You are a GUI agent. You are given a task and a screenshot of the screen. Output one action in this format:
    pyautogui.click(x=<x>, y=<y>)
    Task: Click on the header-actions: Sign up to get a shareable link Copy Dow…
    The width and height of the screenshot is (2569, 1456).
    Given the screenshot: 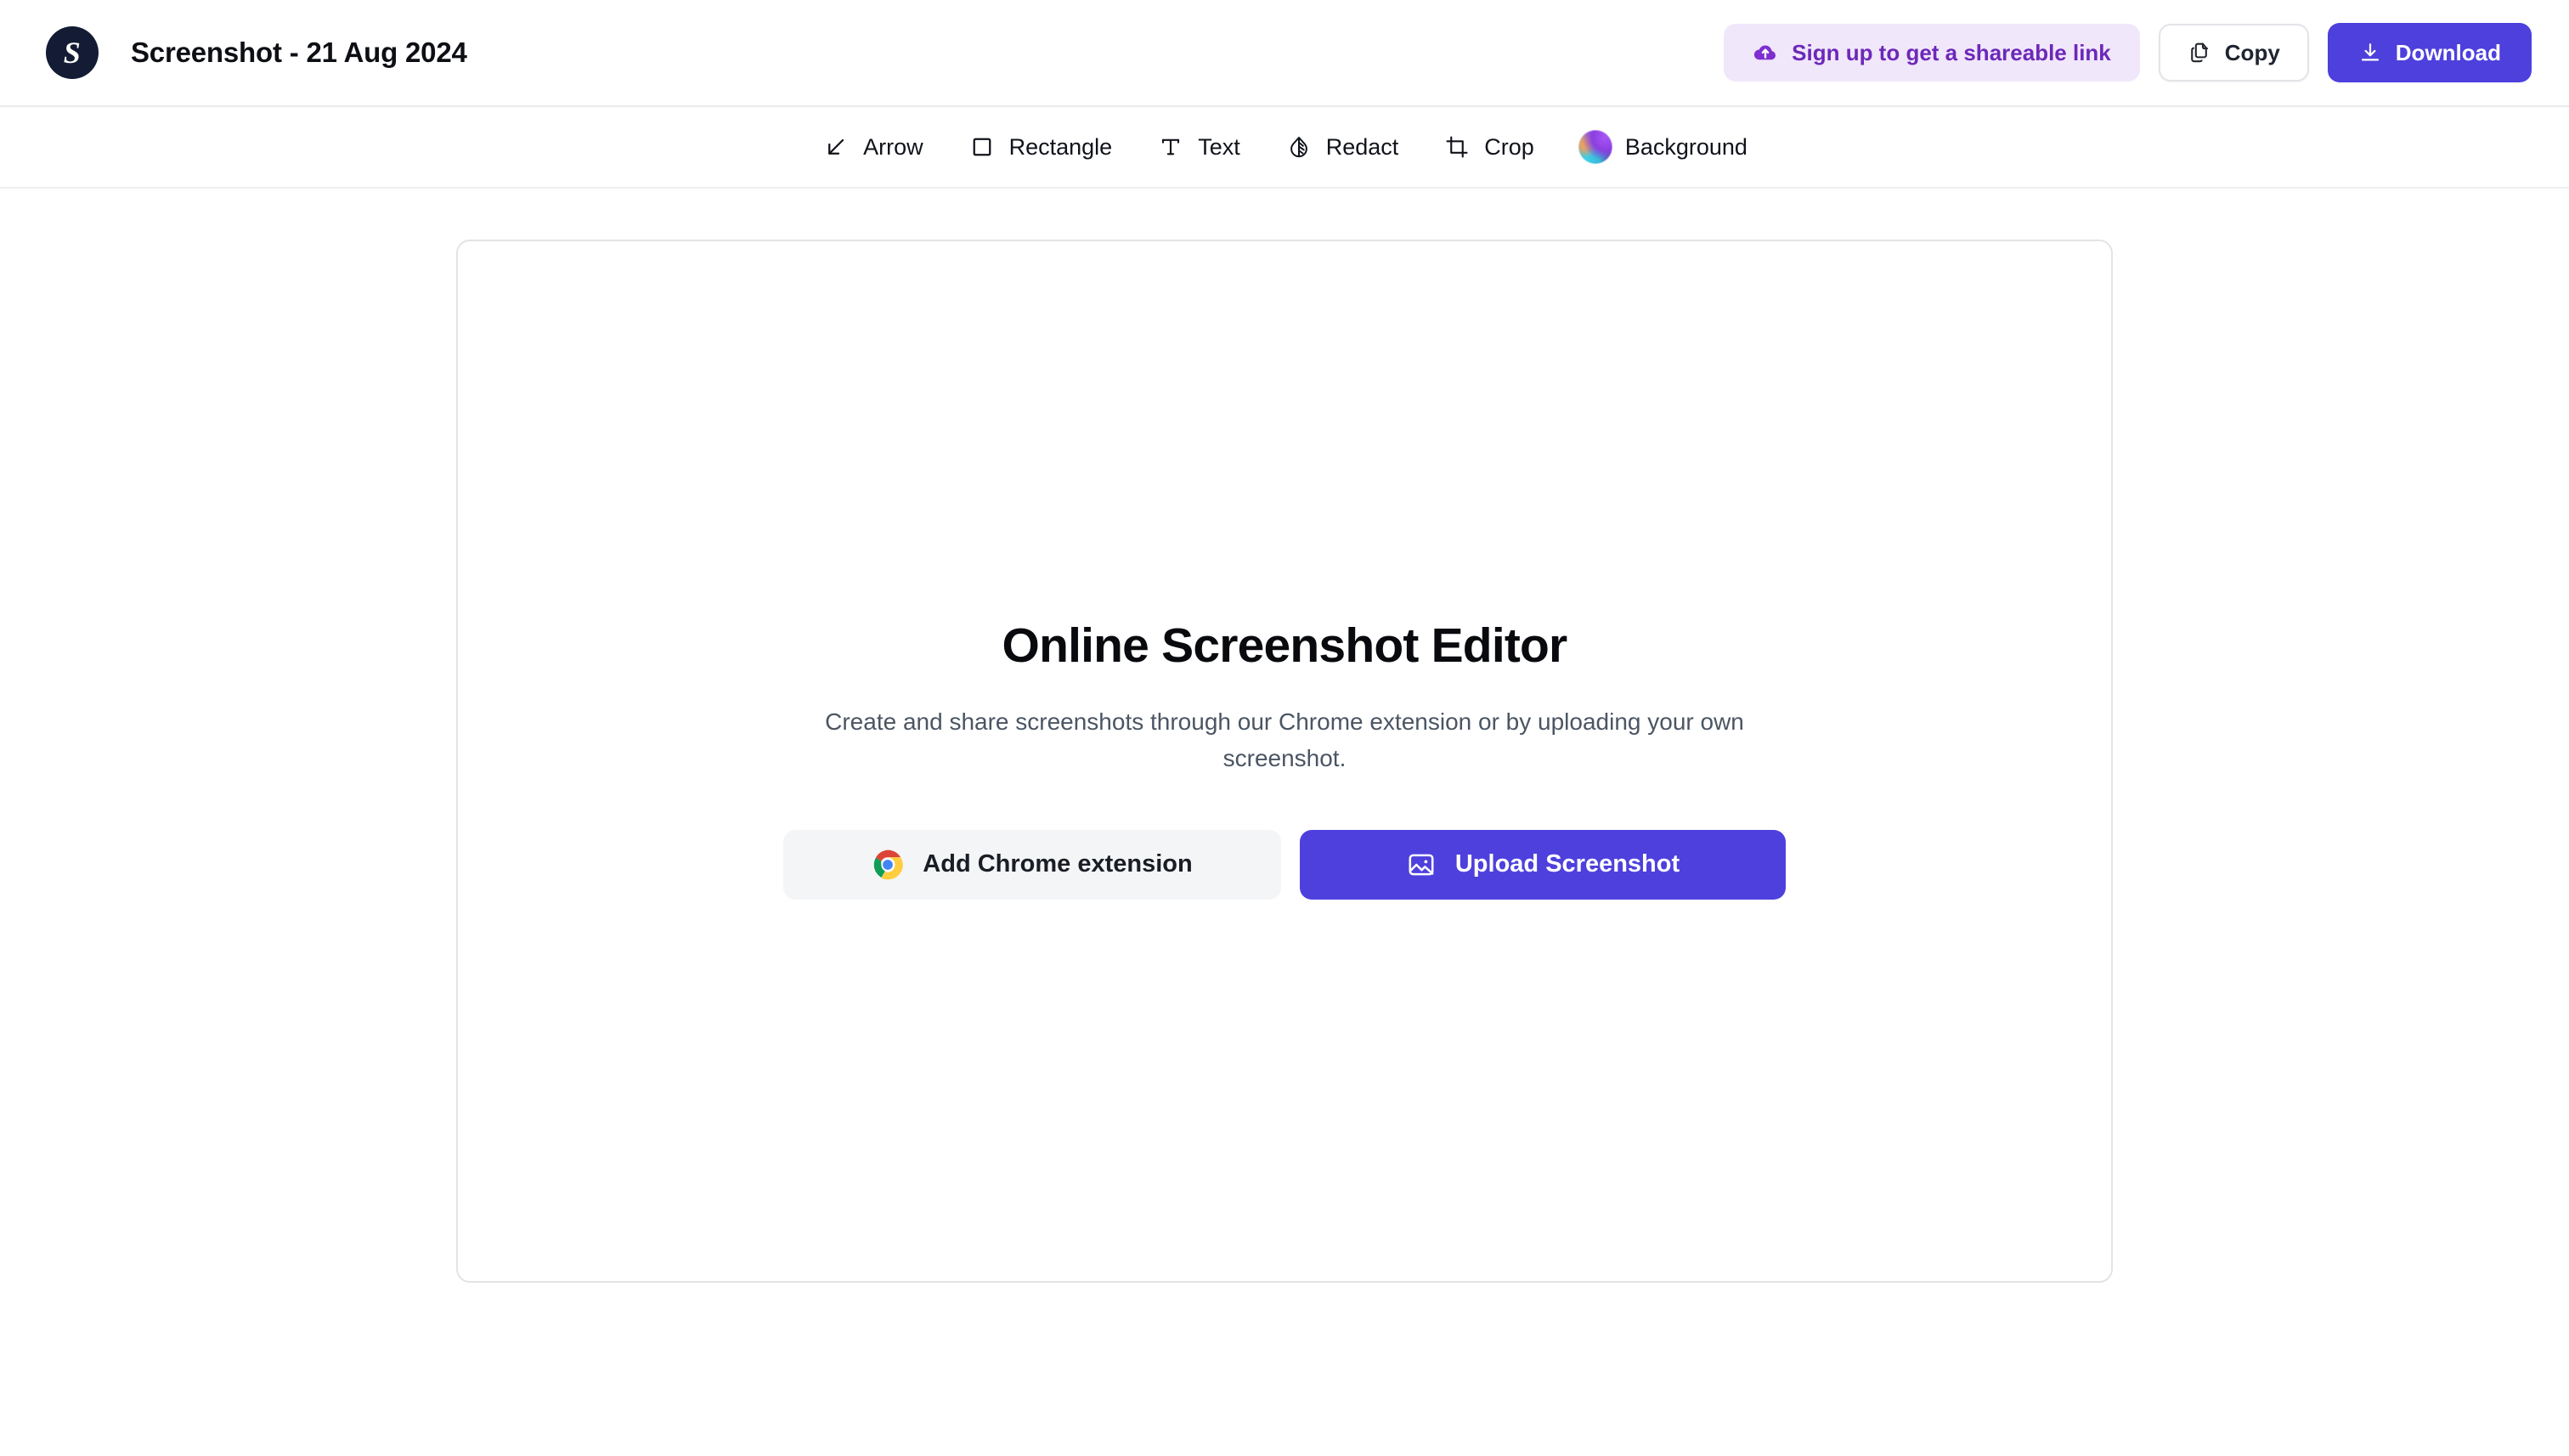 What is the action you would take?
    pyautogui.click(x=2128, y=53)
    